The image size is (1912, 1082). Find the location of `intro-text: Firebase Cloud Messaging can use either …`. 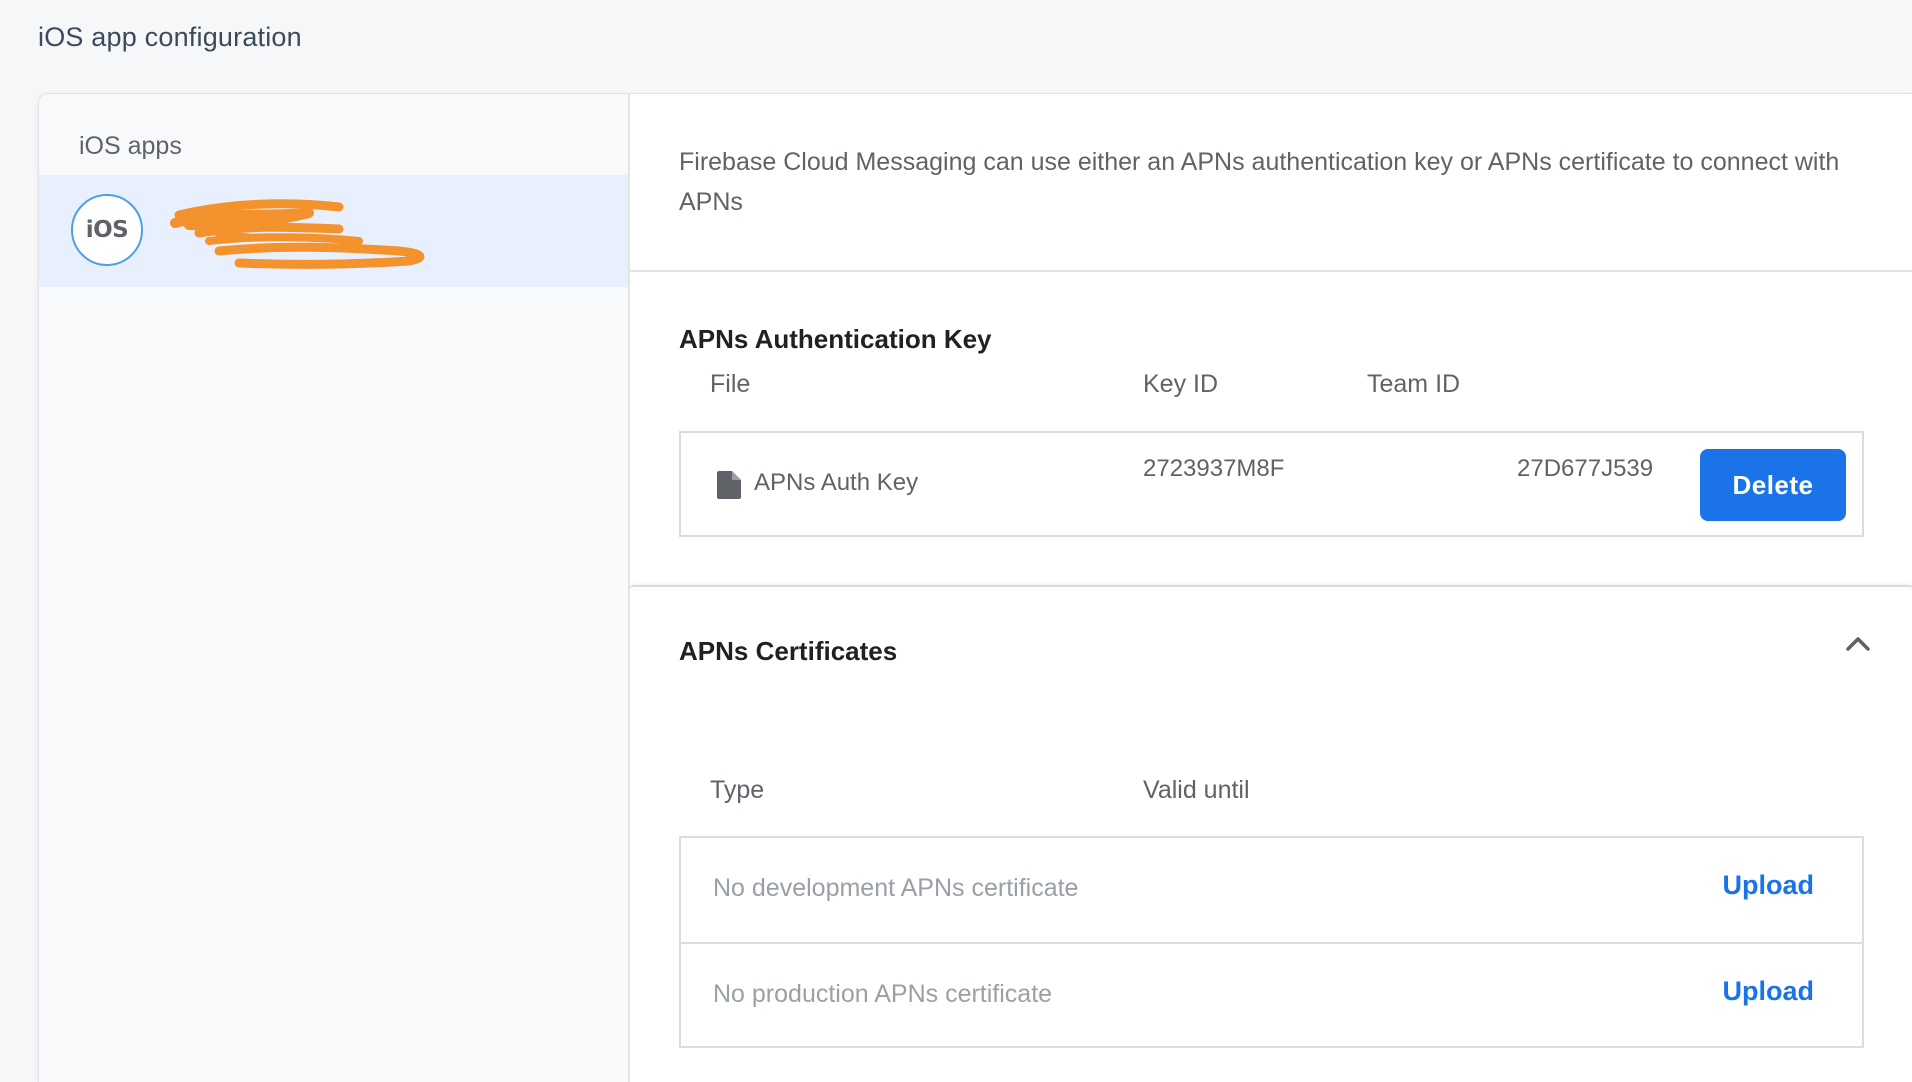

intro-text: Firebase Cloud Messaging can use either … is located at coordinates (1259, 182).